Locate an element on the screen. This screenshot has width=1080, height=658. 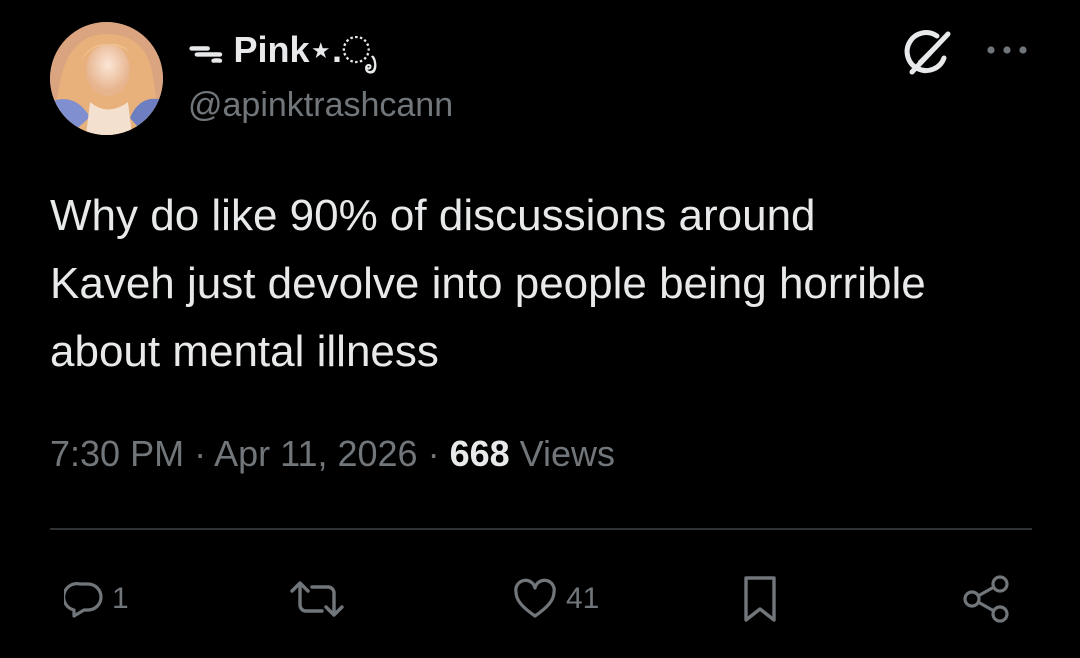
like-count: 41 is located at coordinates (583, 598).